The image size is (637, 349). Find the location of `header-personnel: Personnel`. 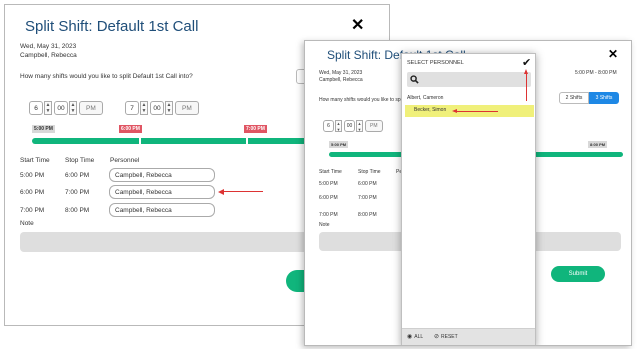

header-personnel: Personnel is located at coordinates (125, 160).